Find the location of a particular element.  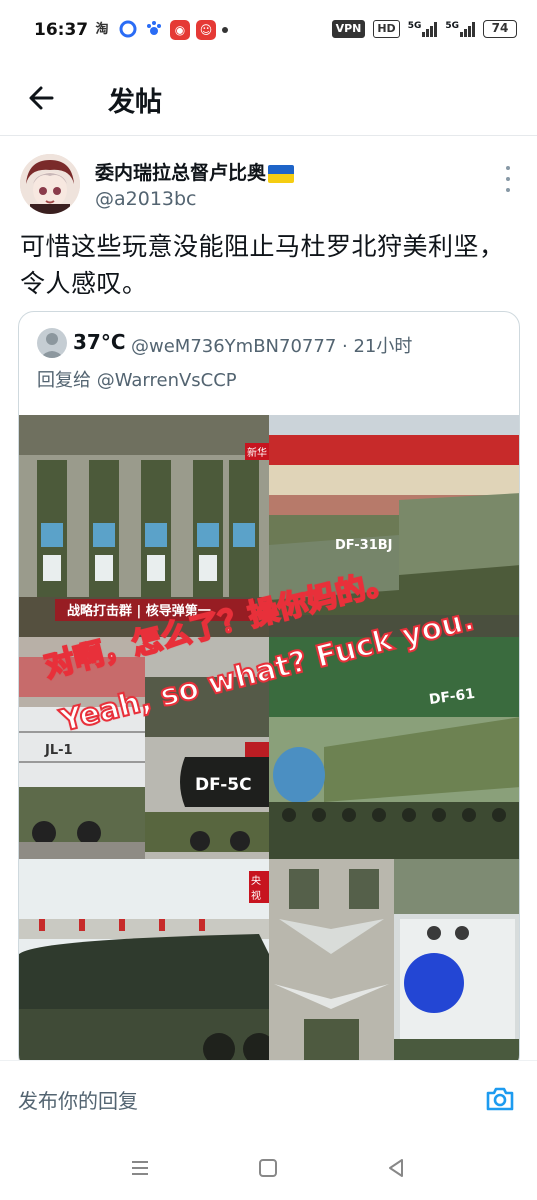

quoted-author-meta: @weM736YmBN70777 · 21小时 is located at coordinates (272, 346).